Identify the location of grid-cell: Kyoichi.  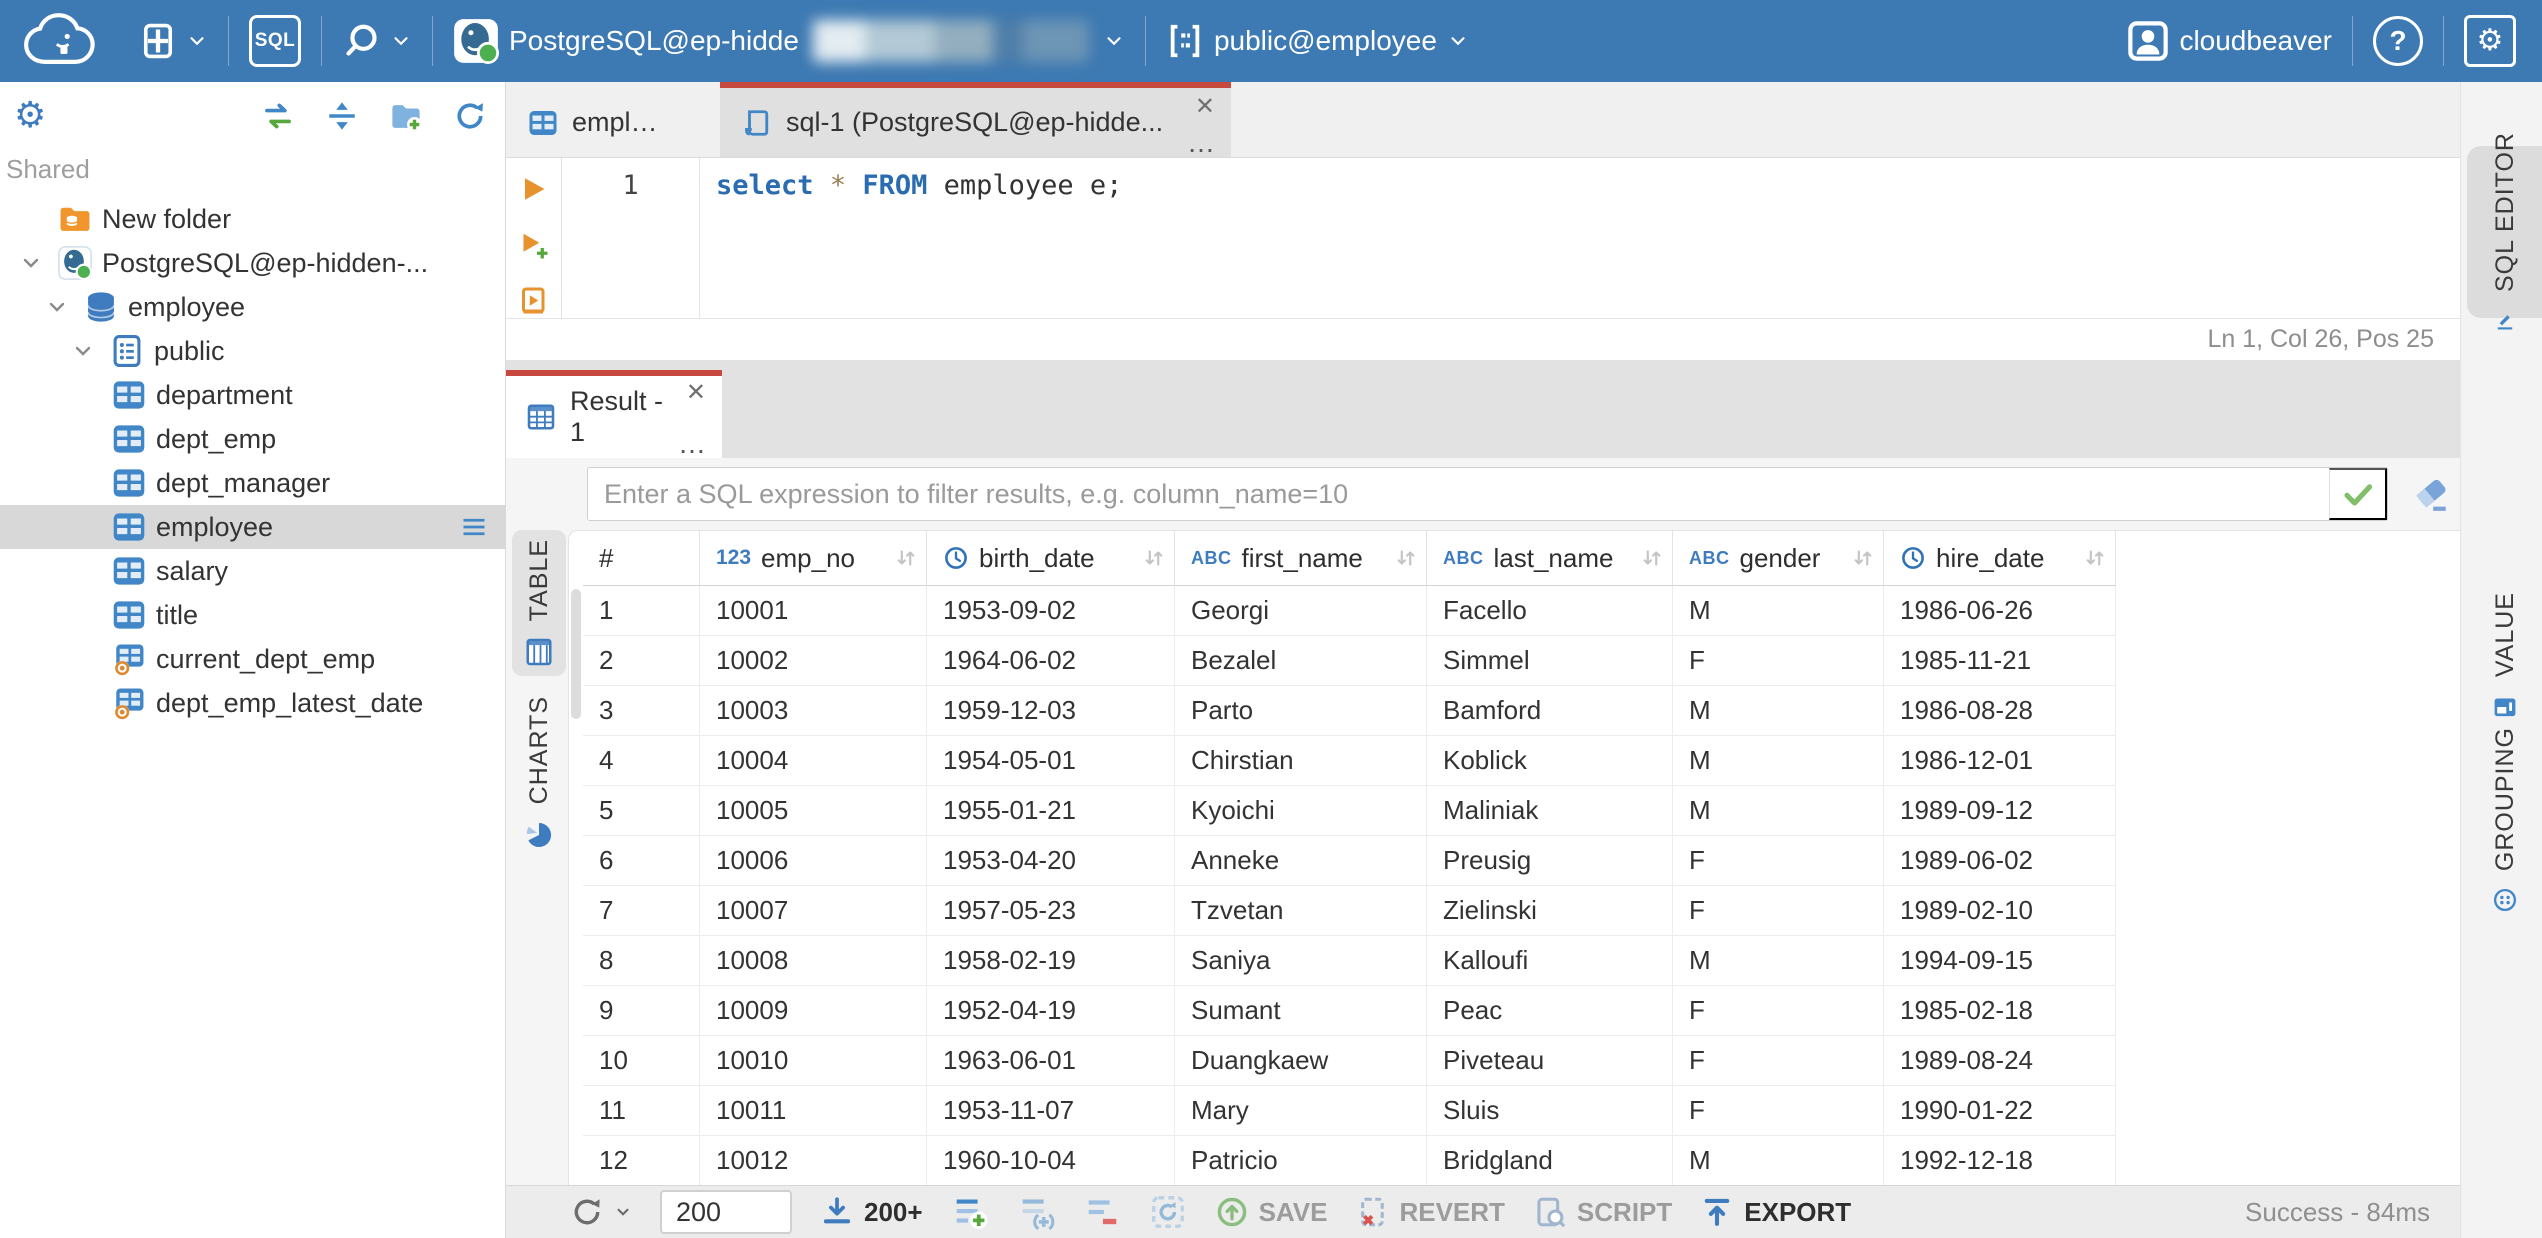
(1301, 811).